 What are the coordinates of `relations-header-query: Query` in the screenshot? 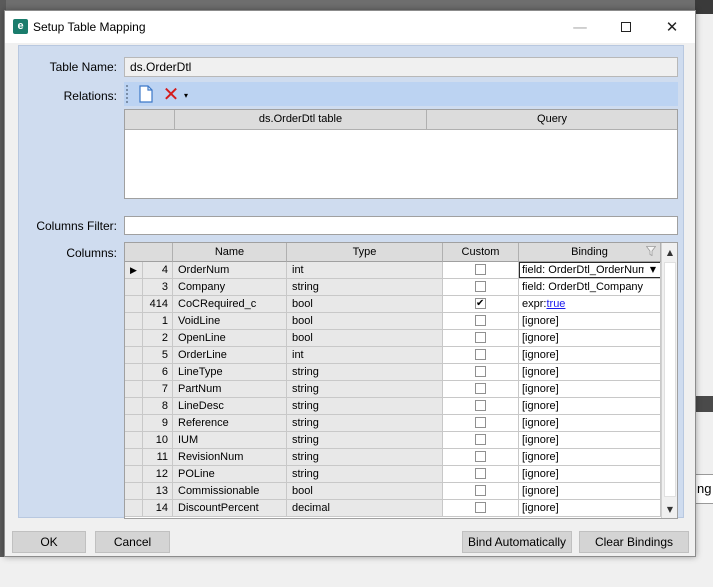 It's located at (552, 120).